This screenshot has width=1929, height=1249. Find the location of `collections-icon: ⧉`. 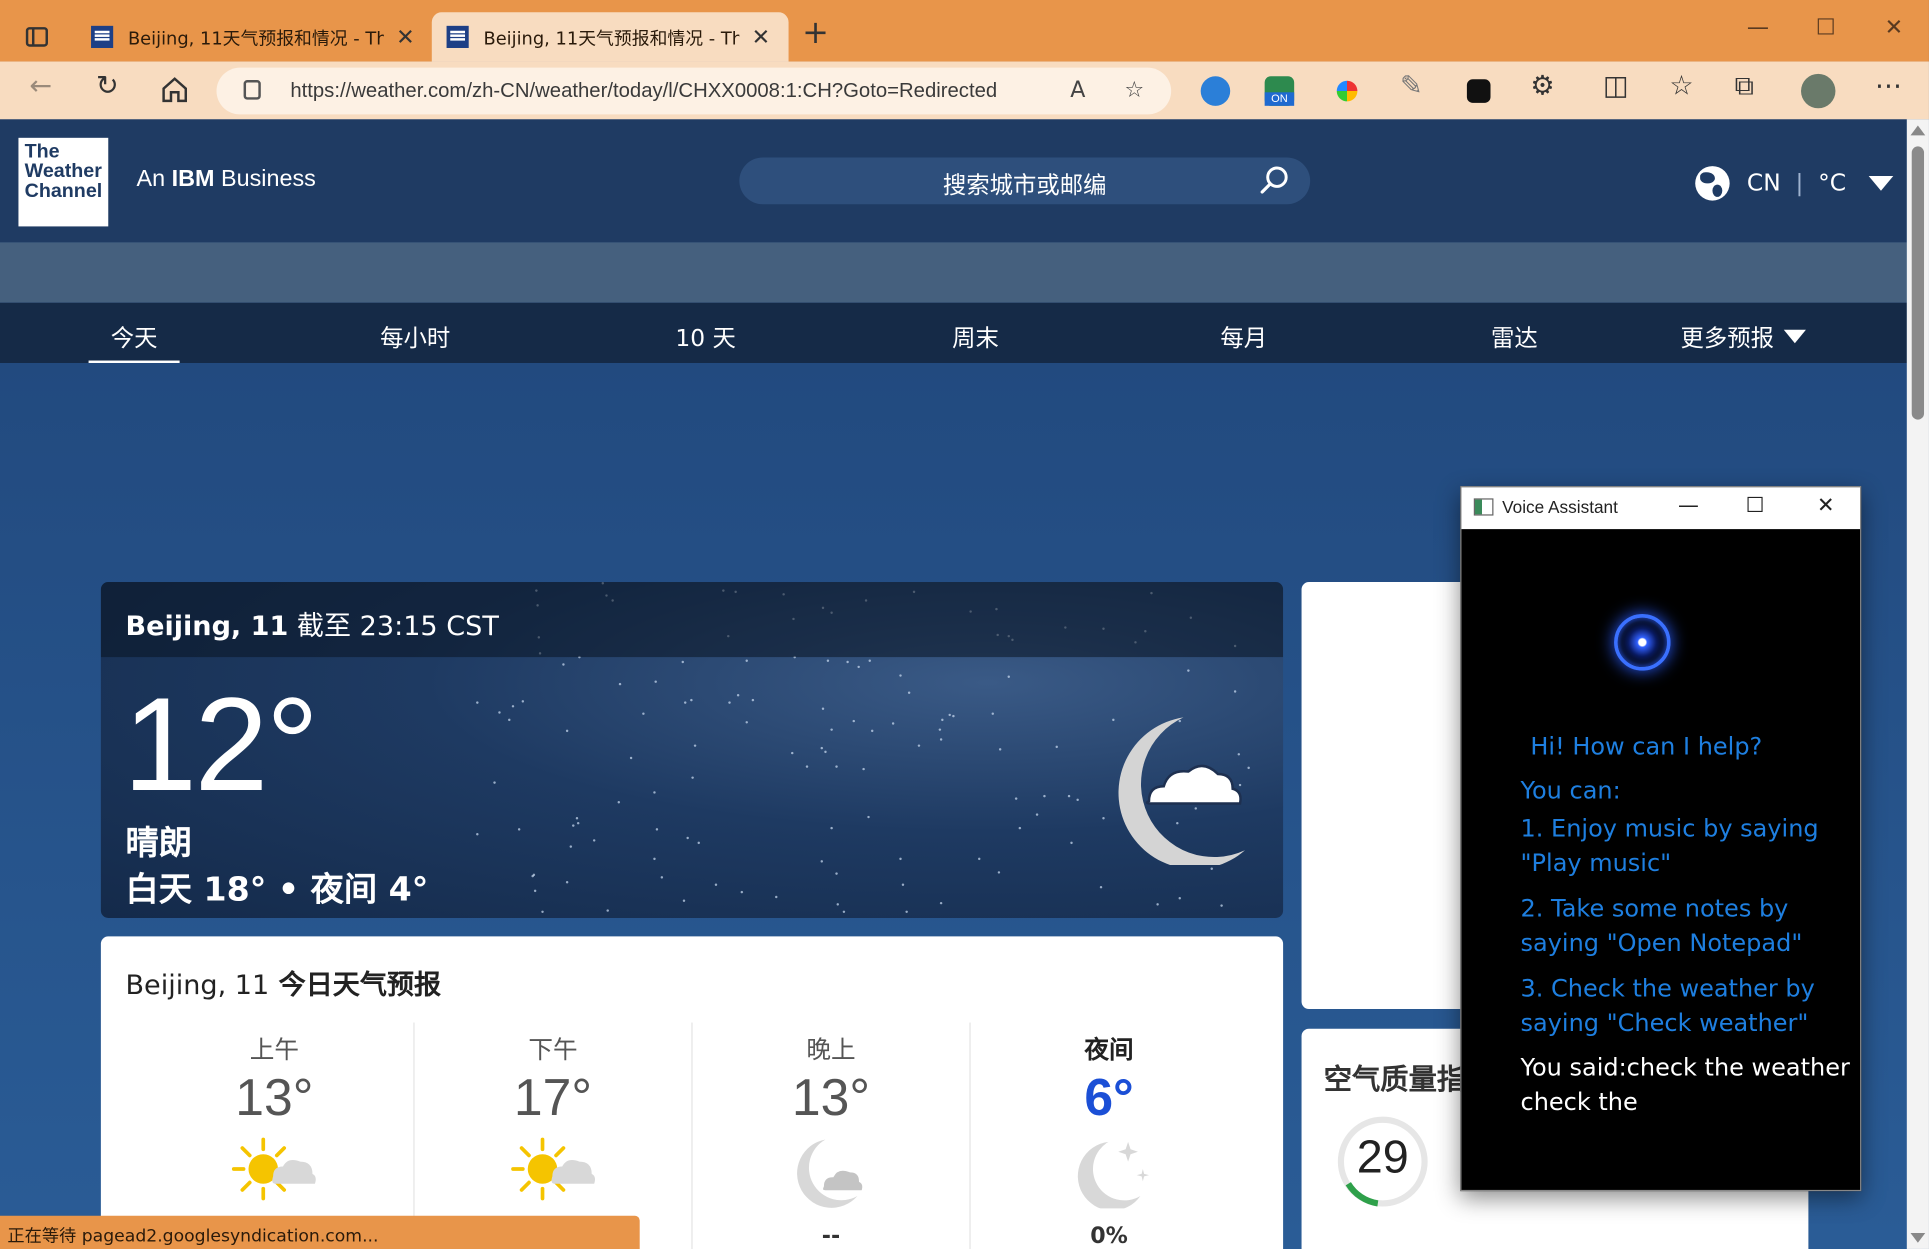

collections-icon: ⧉ is located at coordinates (1744, 87).